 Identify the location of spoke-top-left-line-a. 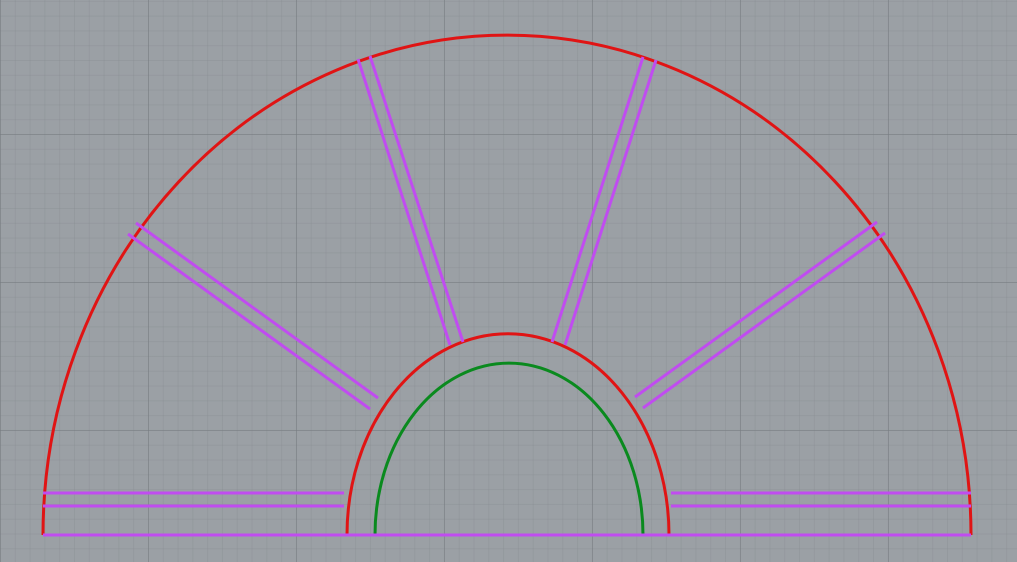
(404, 202).